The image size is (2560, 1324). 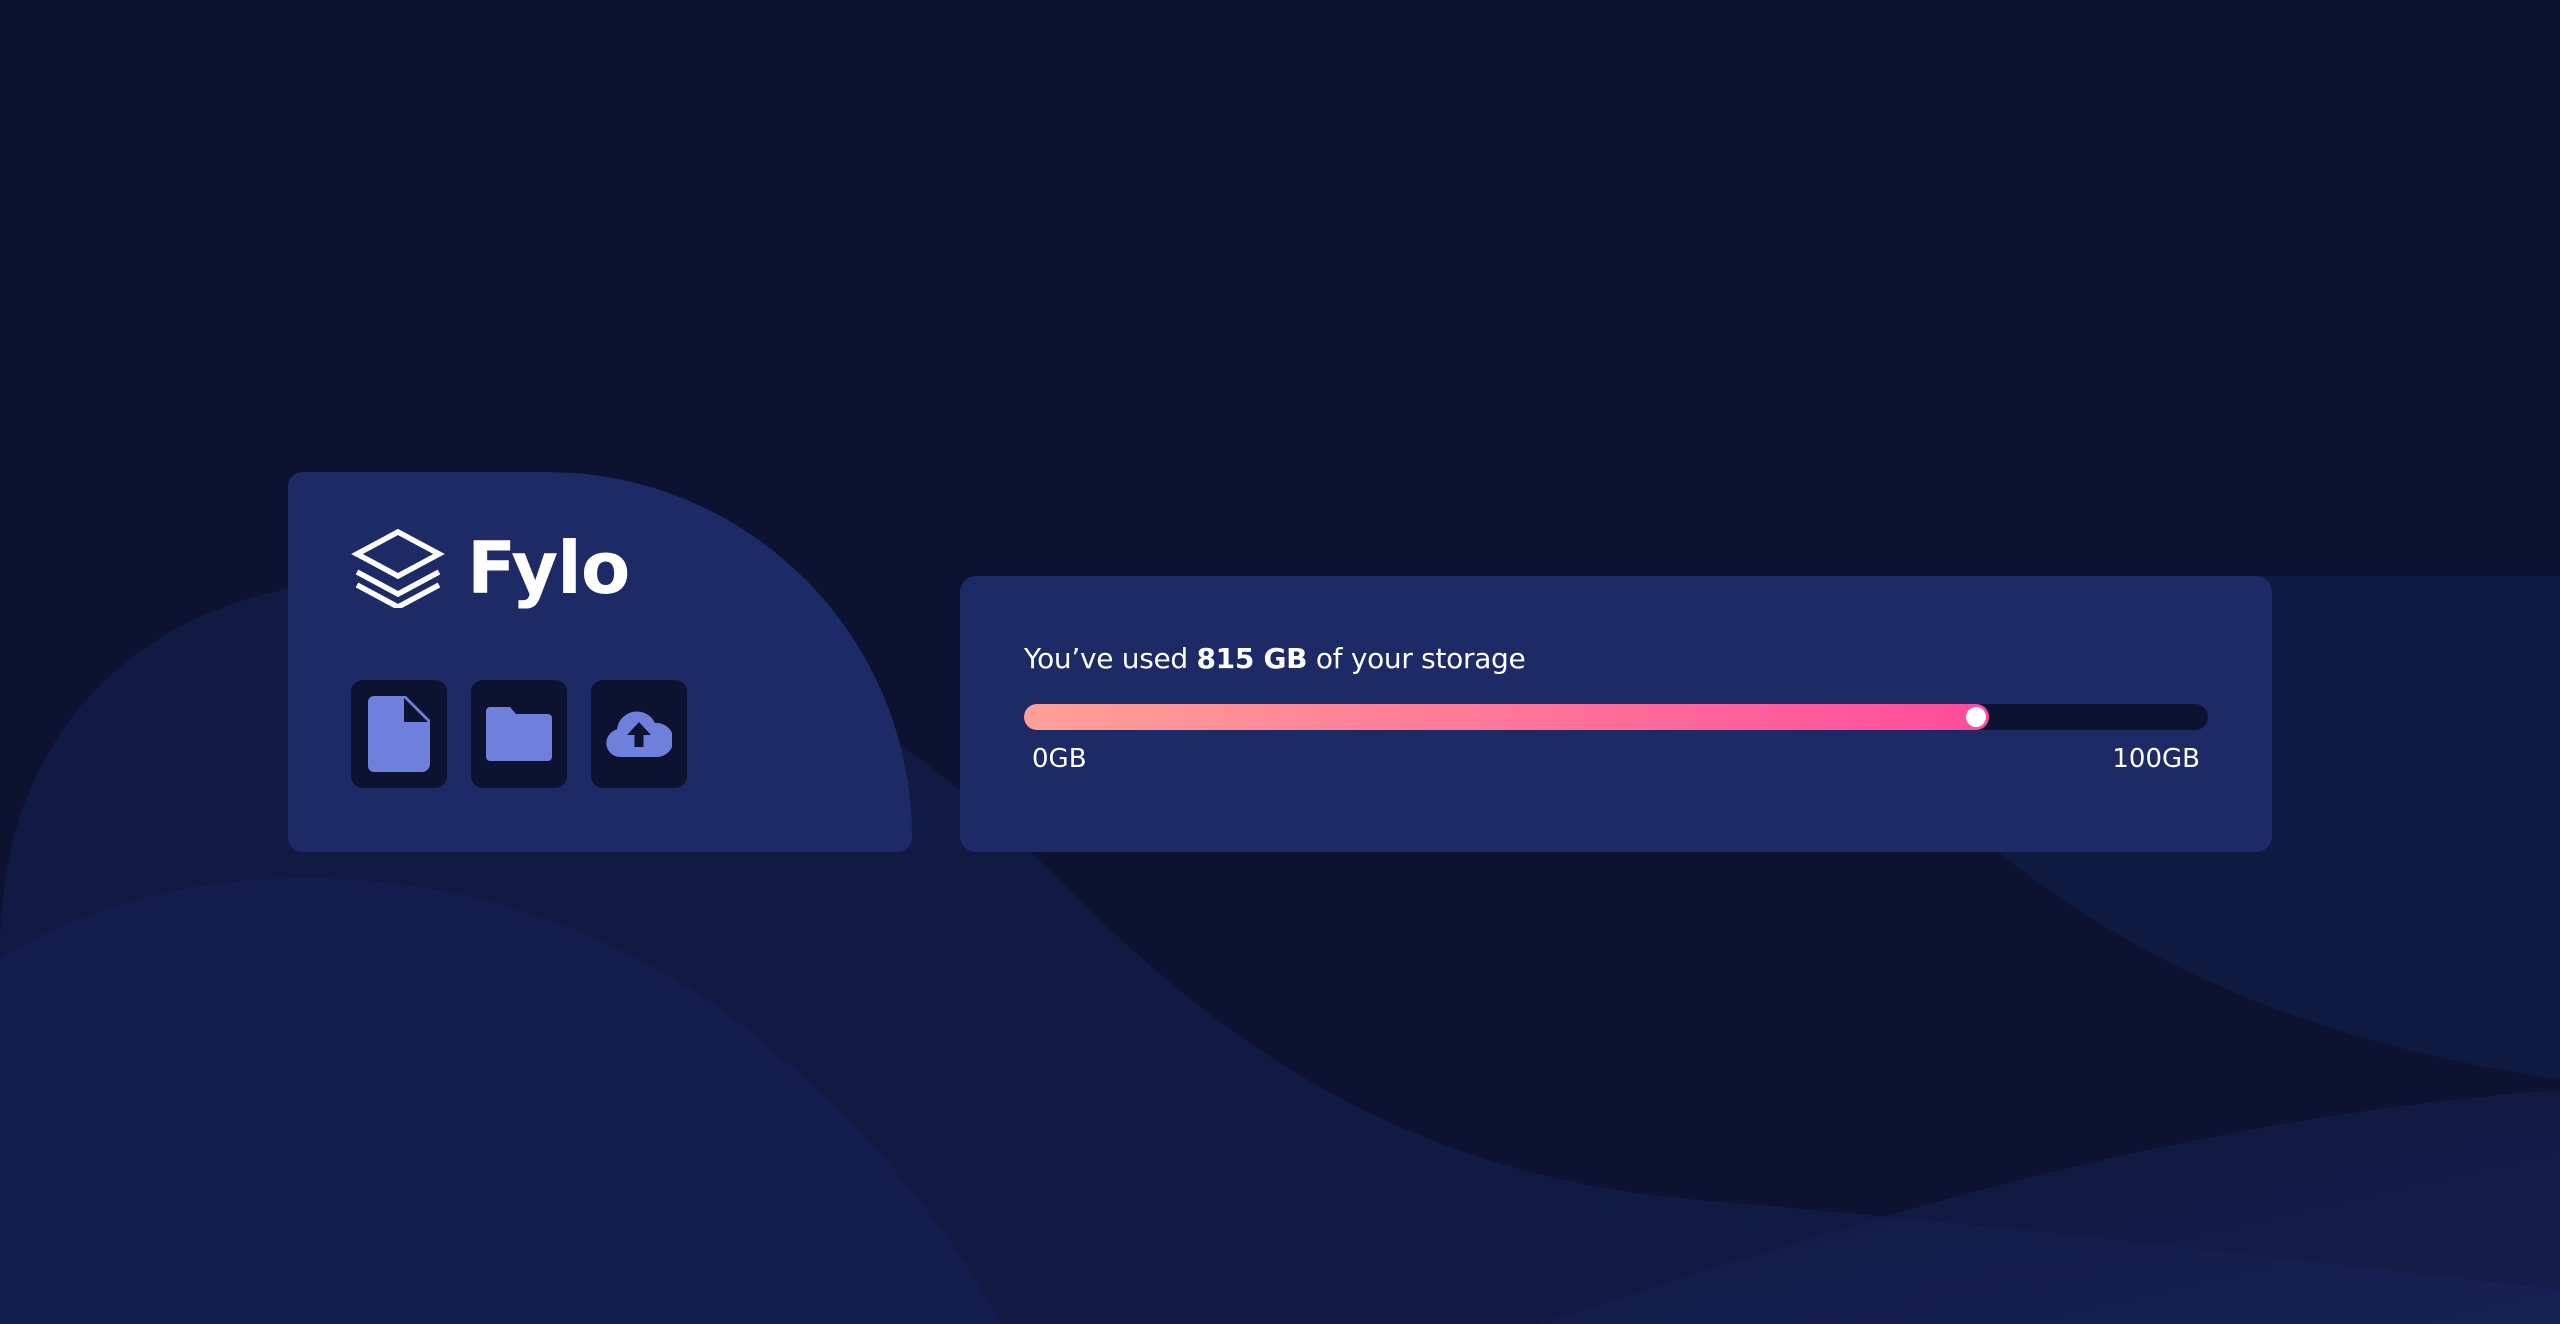 I want to click on storage-summary: You’ve used 815 GB of your storage, so click(x=1275, y=658).